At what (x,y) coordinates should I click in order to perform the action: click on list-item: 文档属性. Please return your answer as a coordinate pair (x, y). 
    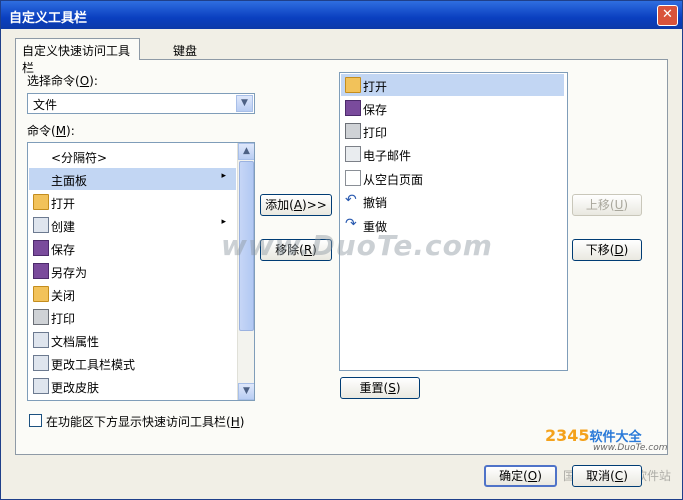
    Looking at the image, I should click on (132, 340).